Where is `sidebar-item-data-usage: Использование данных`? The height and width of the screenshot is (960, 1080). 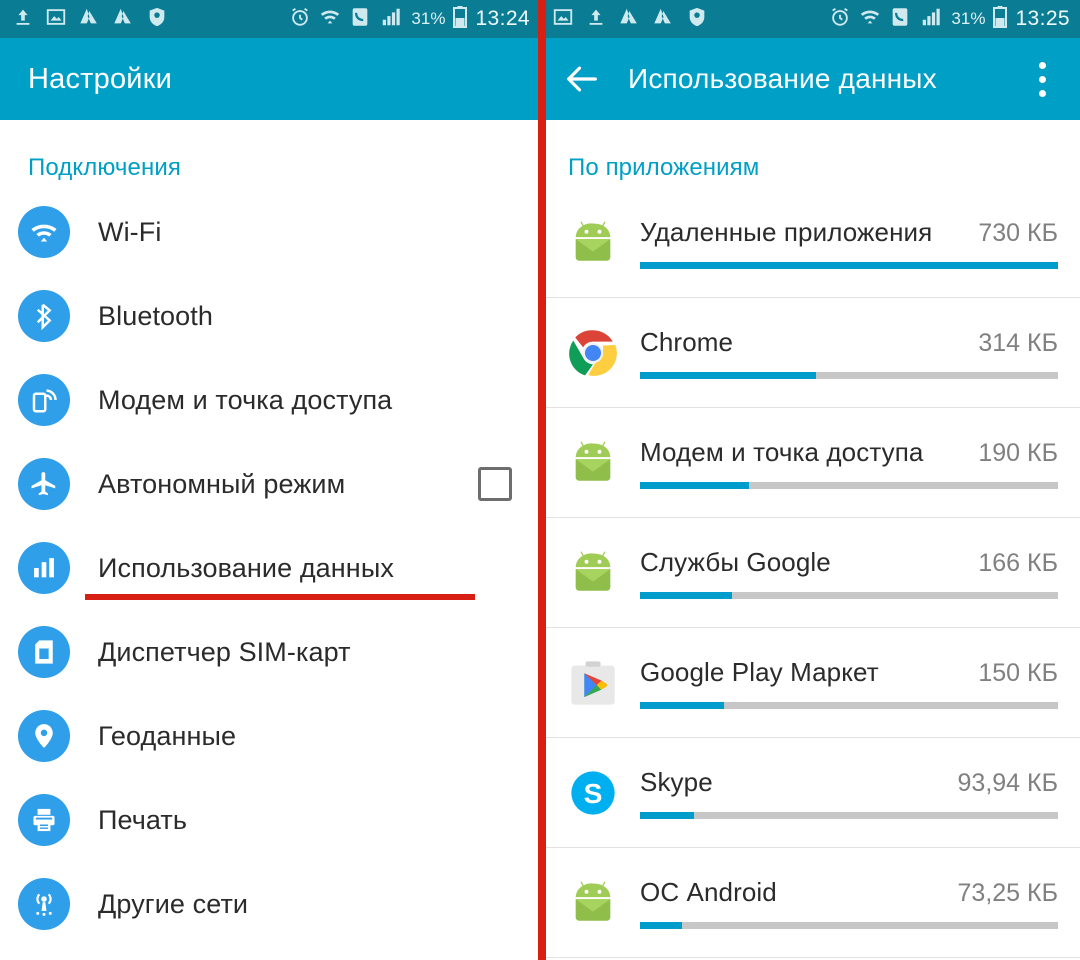
sidebar-item-data-usage: Использование данных is located at coordinates (270, 568).